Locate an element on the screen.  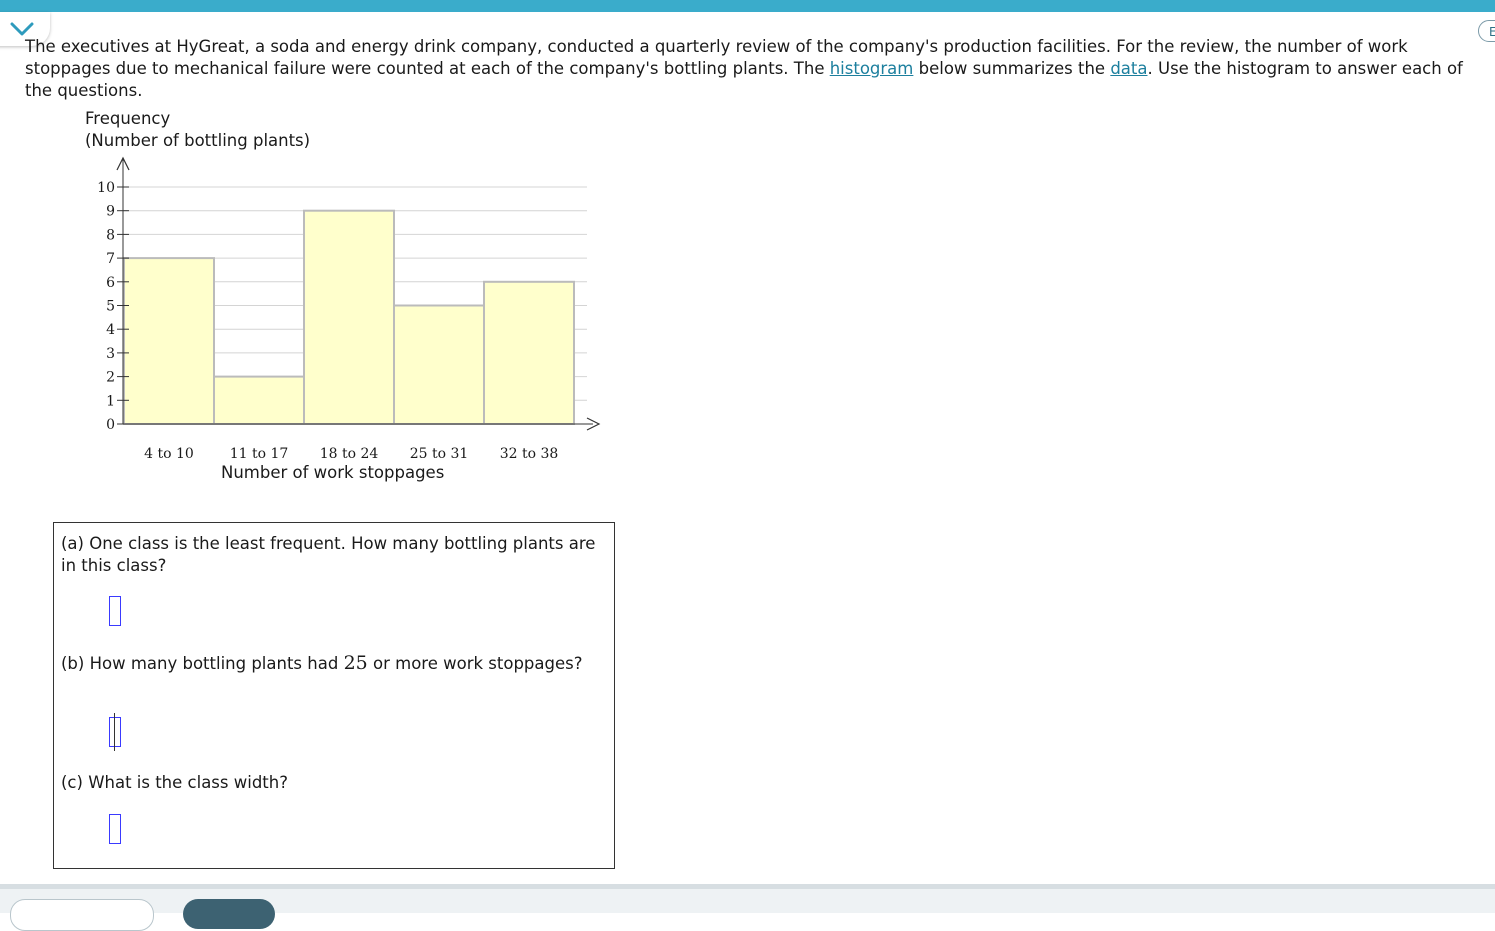
y-tick-label: 5 is located at coordinates (110, 307).